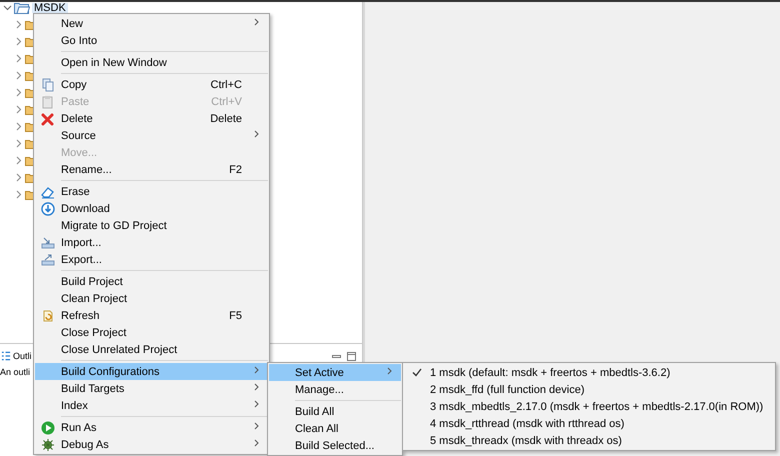  I want to click on menu-item: Clean Project, so click(151, 298).